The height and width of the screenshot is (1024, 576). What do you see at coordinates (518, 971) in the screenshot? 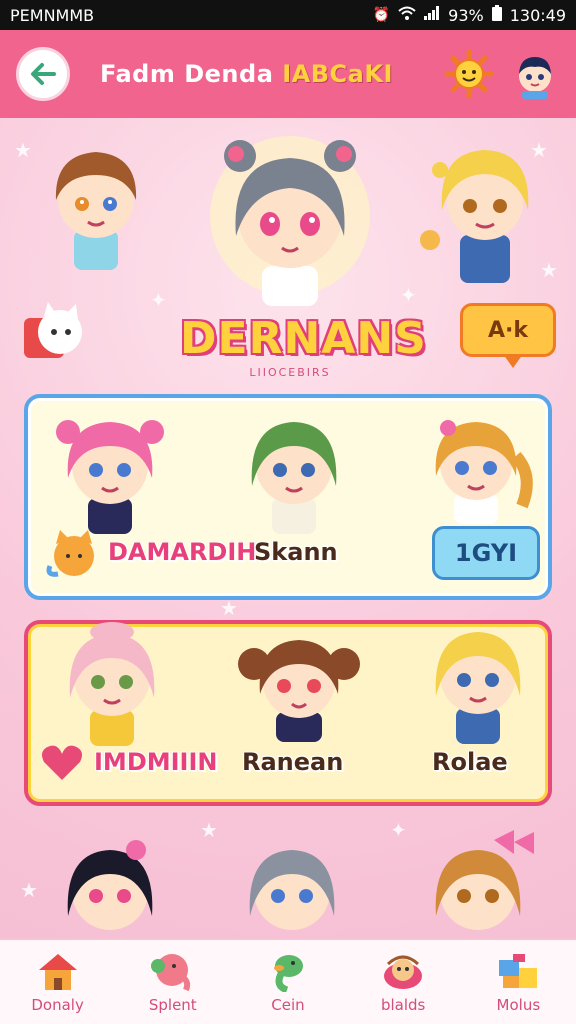
I see `blocks-icon` at bounding box center [518, 971].